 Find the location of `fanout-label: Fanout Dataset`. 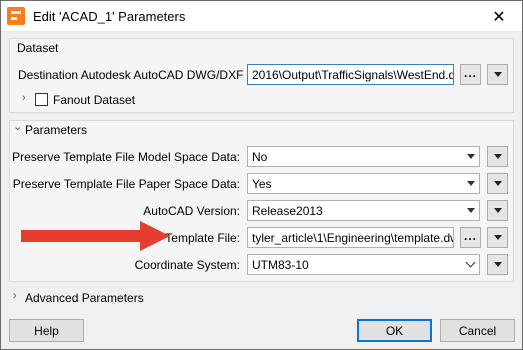

fanout-label: Fanout Dataset is located at coordinates (94, 100).